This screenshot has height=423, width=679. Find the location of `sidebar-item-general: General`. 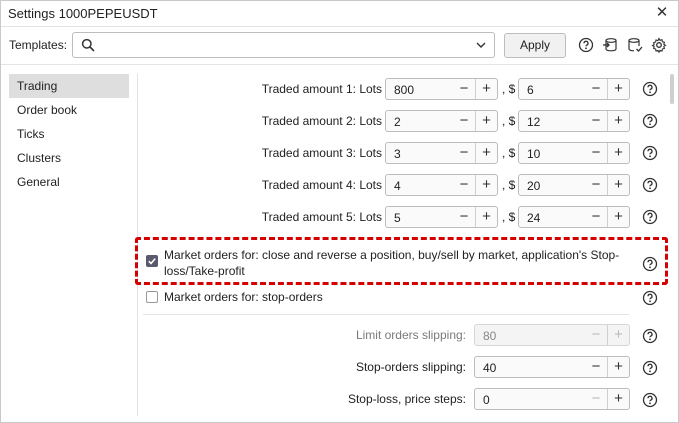

sidebar-item-general: General is located at coordinates (69, 182).